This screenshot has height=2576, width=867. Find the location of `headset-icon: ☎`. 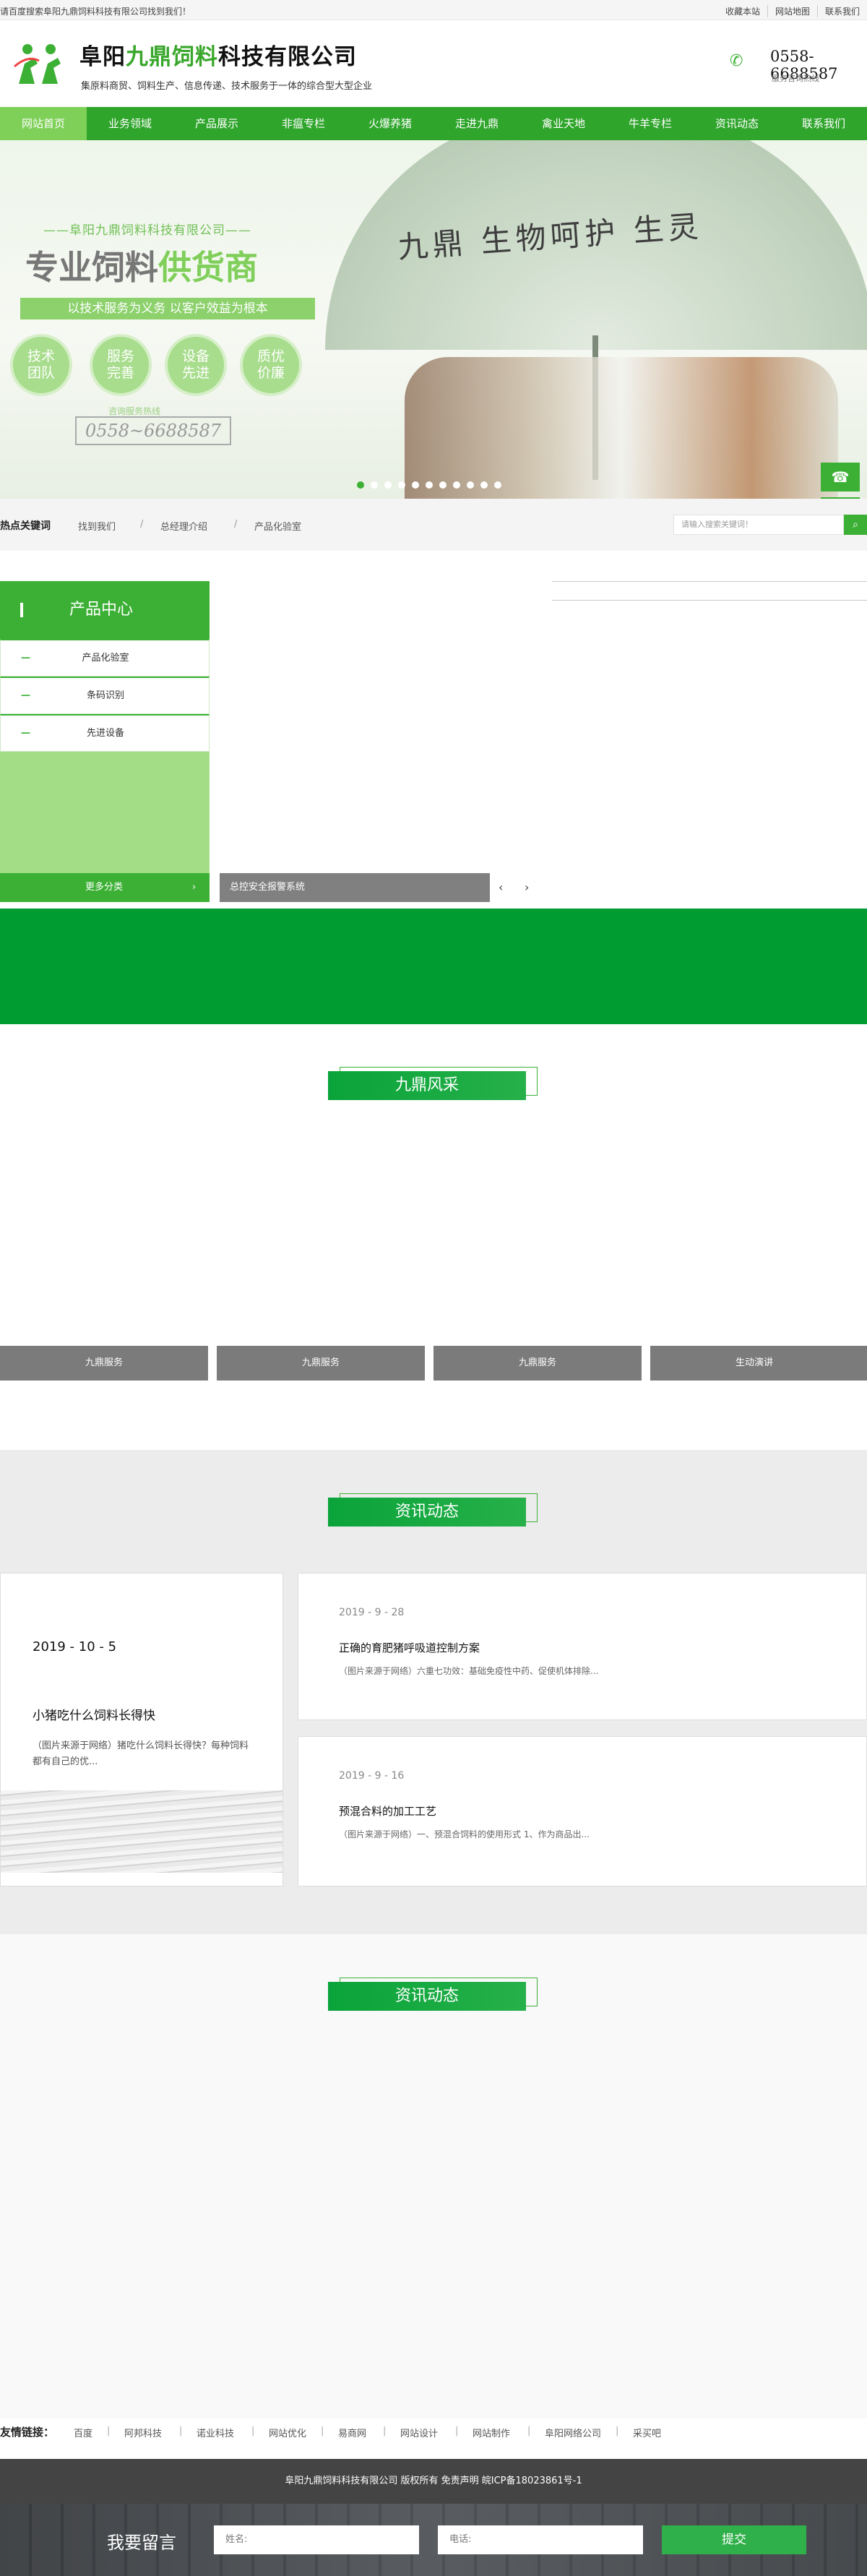

headset-icon: ☎ is located at coordinates (840, 477).